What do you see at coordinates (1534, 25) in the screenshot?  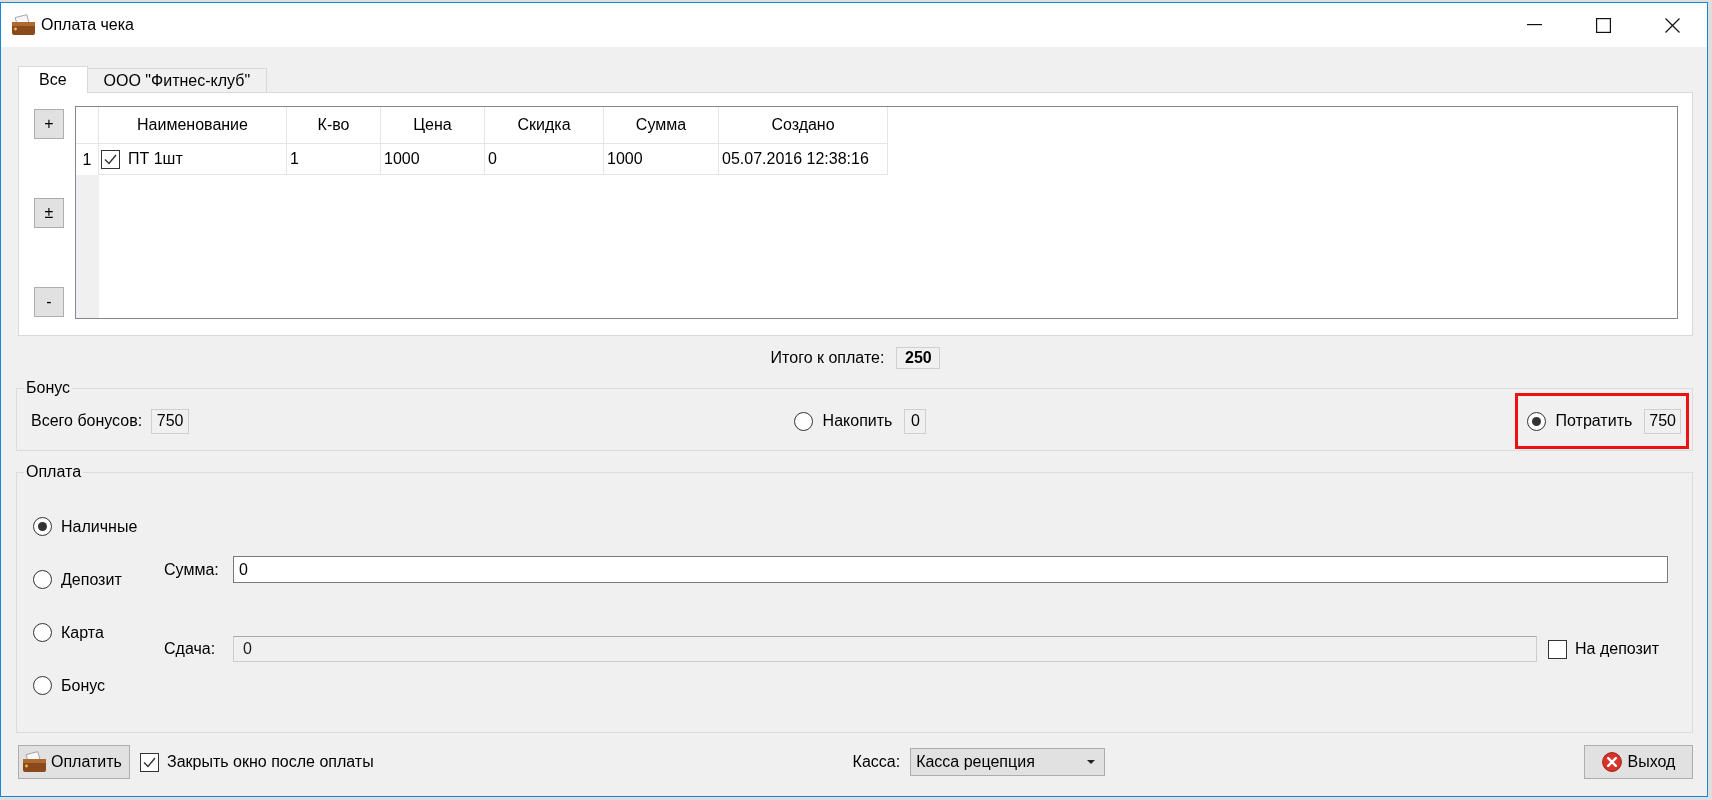 I see `minimize-icon` at bounding box center [1534, 25].